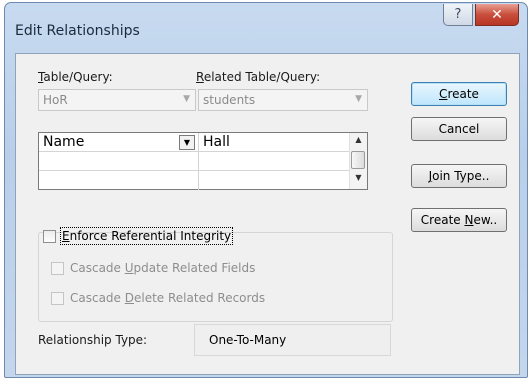  I want to click on related-table-query-value: students, so click(229, 100).